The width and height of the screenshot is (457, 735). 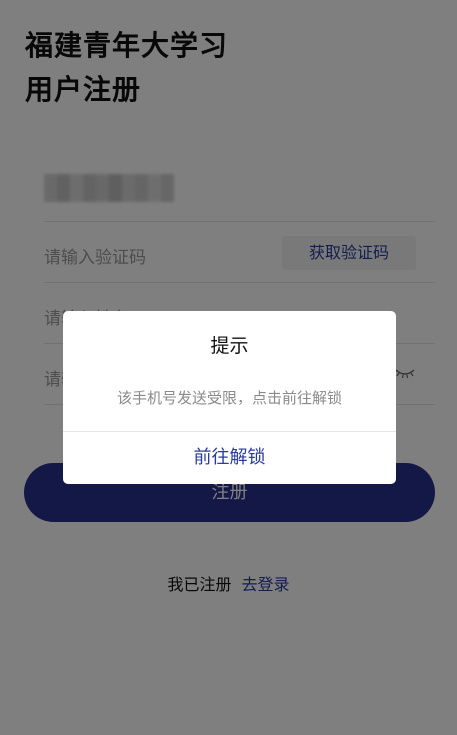 I want to click on dialog-message: 该手机号发送受限，点击前往解锁, so click(x=229, y=398).